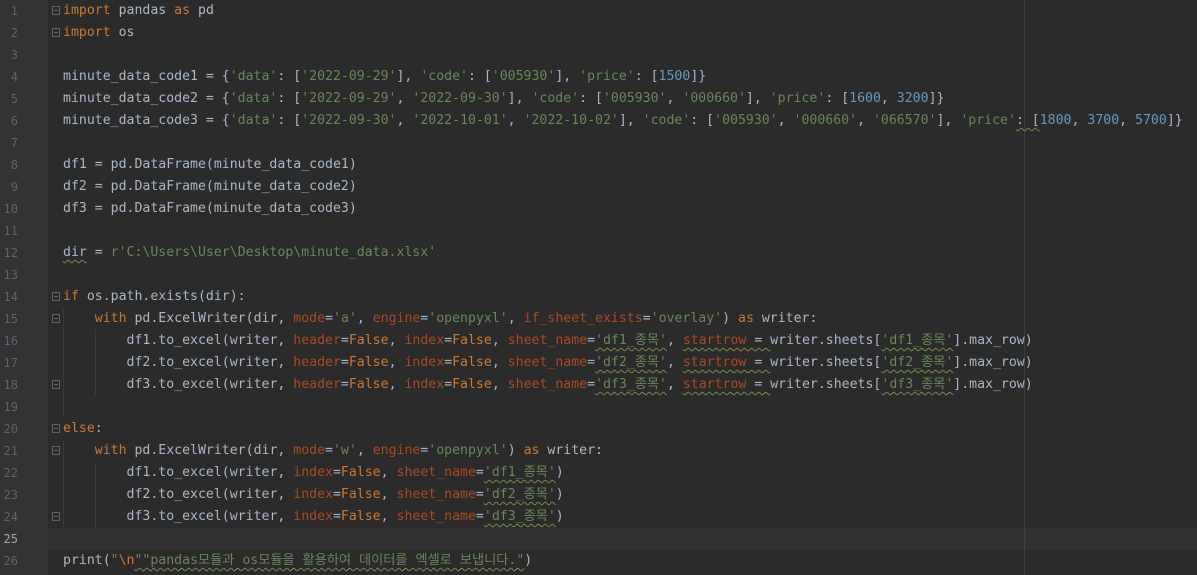  I want to click on line-number: 20, so click(10, 429).